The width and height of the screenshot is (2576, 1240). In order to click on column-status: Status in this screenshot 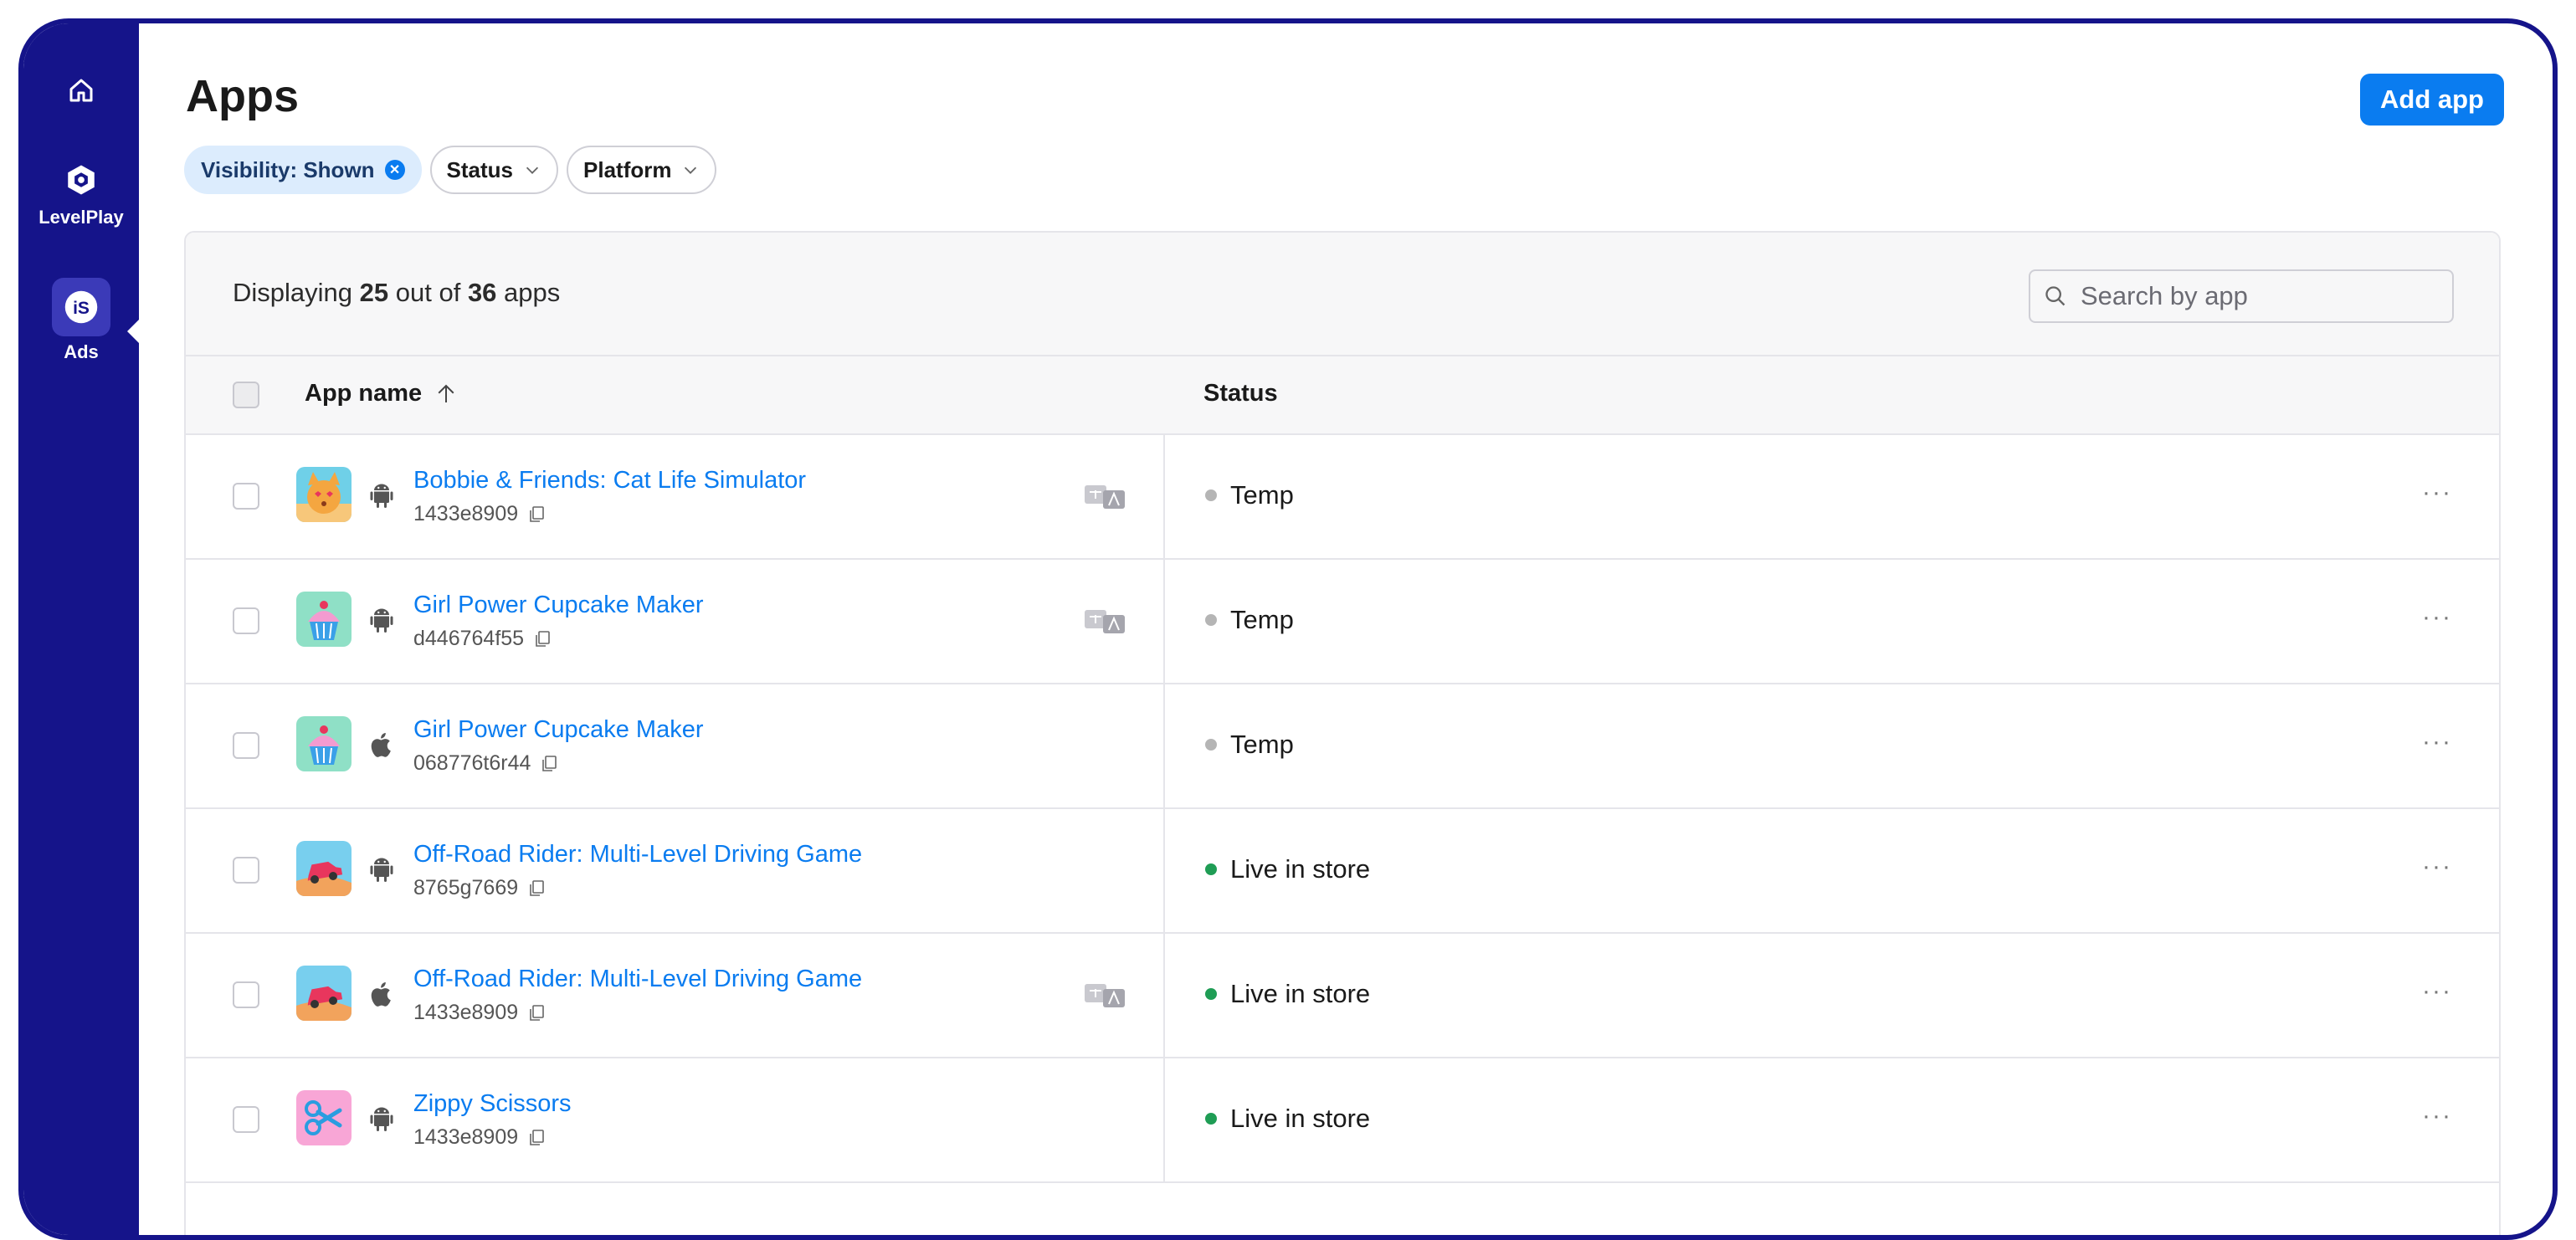, I will do `click(1240, 393)`.